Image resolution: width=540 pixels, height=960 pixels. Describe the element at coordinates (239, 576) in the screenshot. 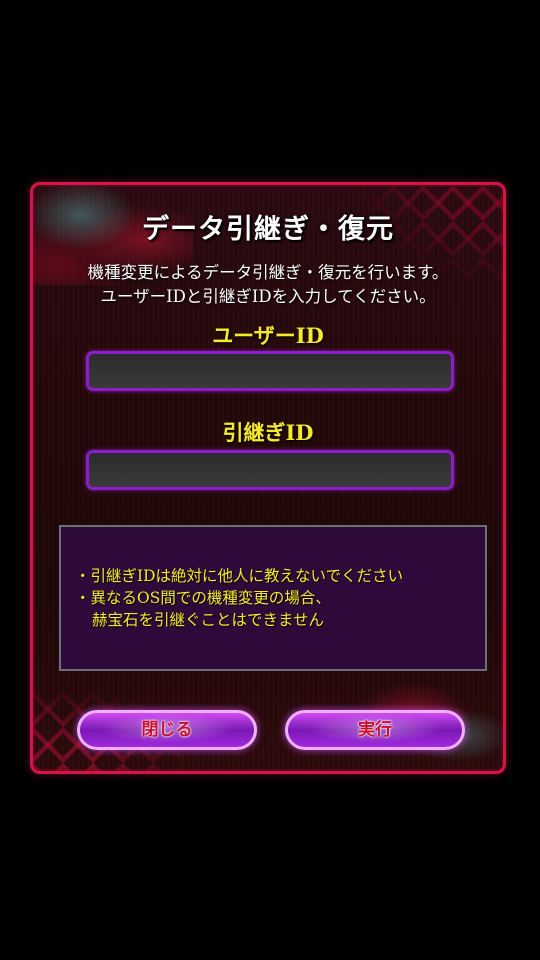

I see `notice-line-1: ・引継ぎIDは絶対に他人に教えないでください` at that location.